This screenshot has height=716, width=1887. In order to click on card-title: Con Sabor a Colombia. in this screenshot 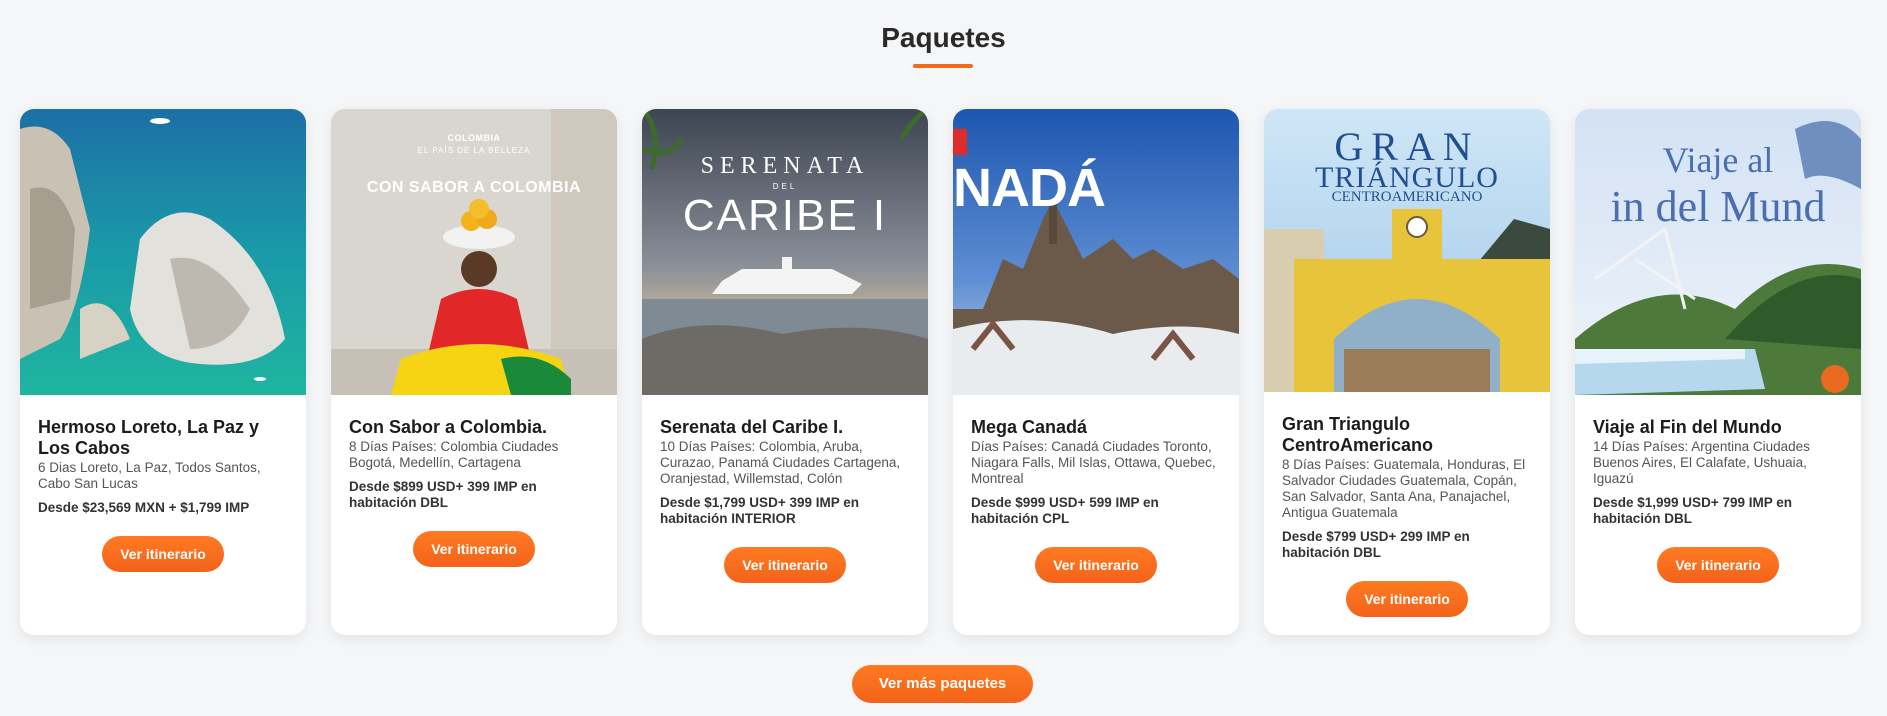, I will do `click(448, 427)`.